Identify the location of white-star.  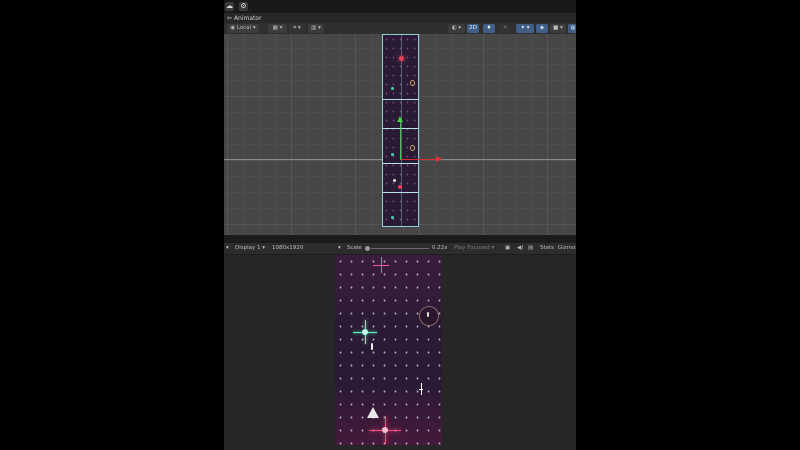
(394, 180).